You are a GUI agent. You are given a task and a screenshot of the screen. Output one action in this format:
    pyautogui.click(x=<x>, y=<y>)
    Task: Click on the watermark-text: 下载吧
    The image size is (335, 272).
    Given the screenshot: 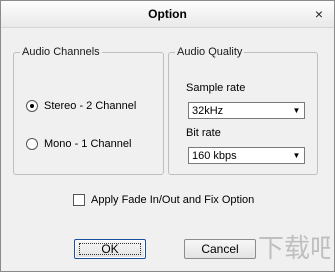 What is the action you would take?
    pyautogui.click(x=294, y=249)
    